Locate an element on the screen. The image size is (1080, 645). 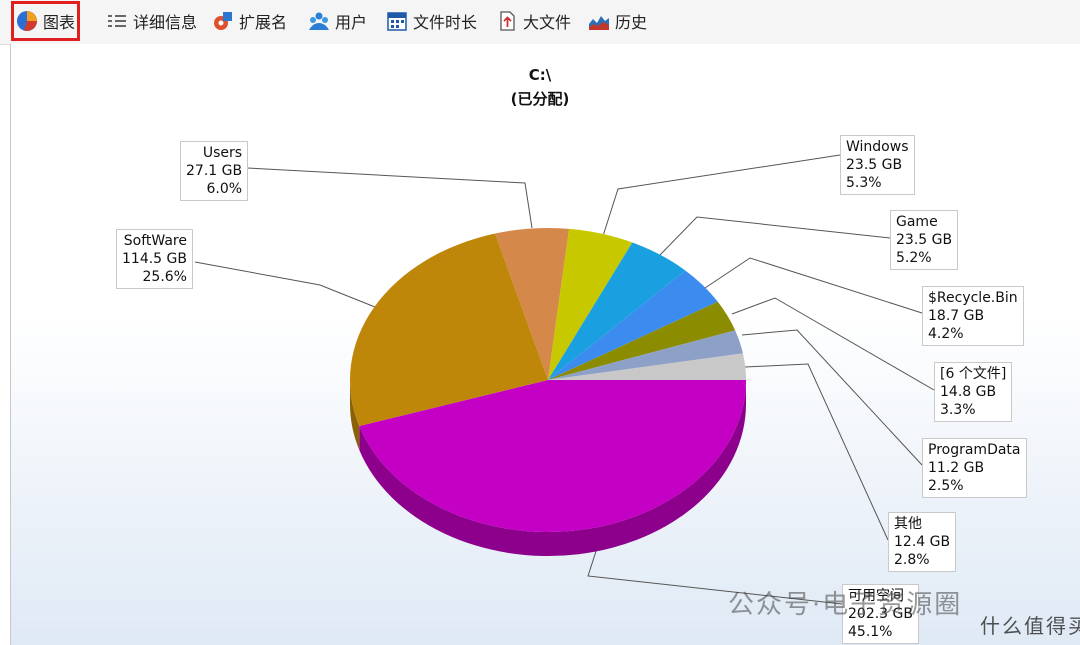
slice-name: 其他 is located at coordinates (908, 524).